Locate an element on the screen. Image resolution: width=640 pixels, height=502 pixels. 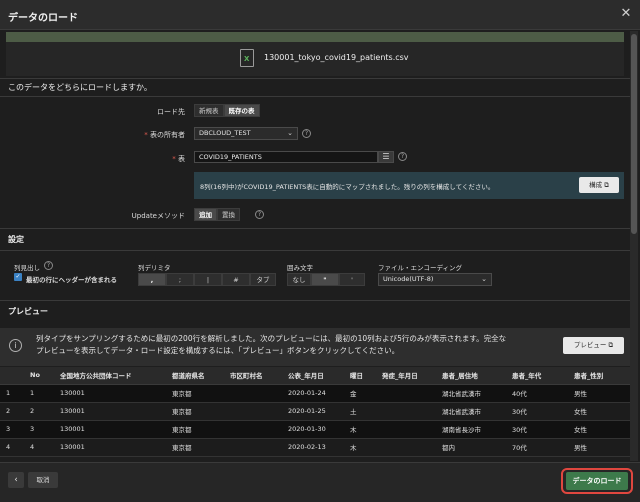
enclosure-none: なし is located at coordinates (299, 279).